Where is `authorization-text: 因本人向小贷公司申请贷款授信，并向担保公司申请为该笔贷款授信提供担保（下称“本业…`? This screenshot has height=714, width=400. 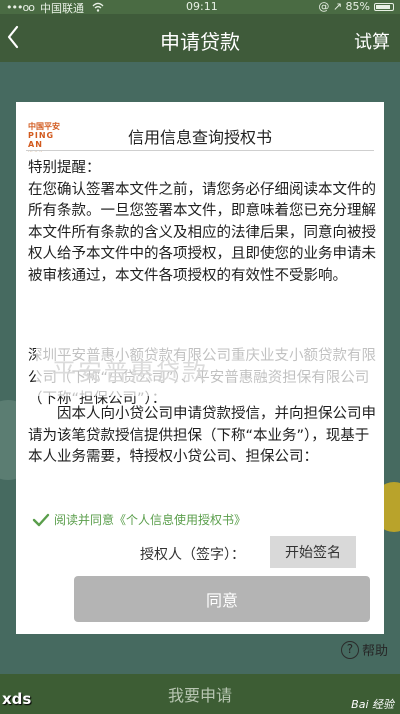 authorization-text: 因本人向小贷公司申请贷款授信，并向担保公司申请为该笔贷款授信提供担保（下称“本业… is located at coordinates (202, 435).